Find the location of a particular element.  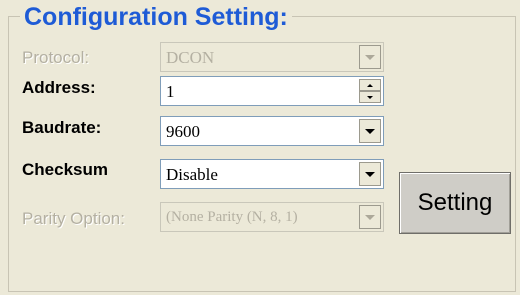

address-value: 1 is located at coordinates (170, 91).